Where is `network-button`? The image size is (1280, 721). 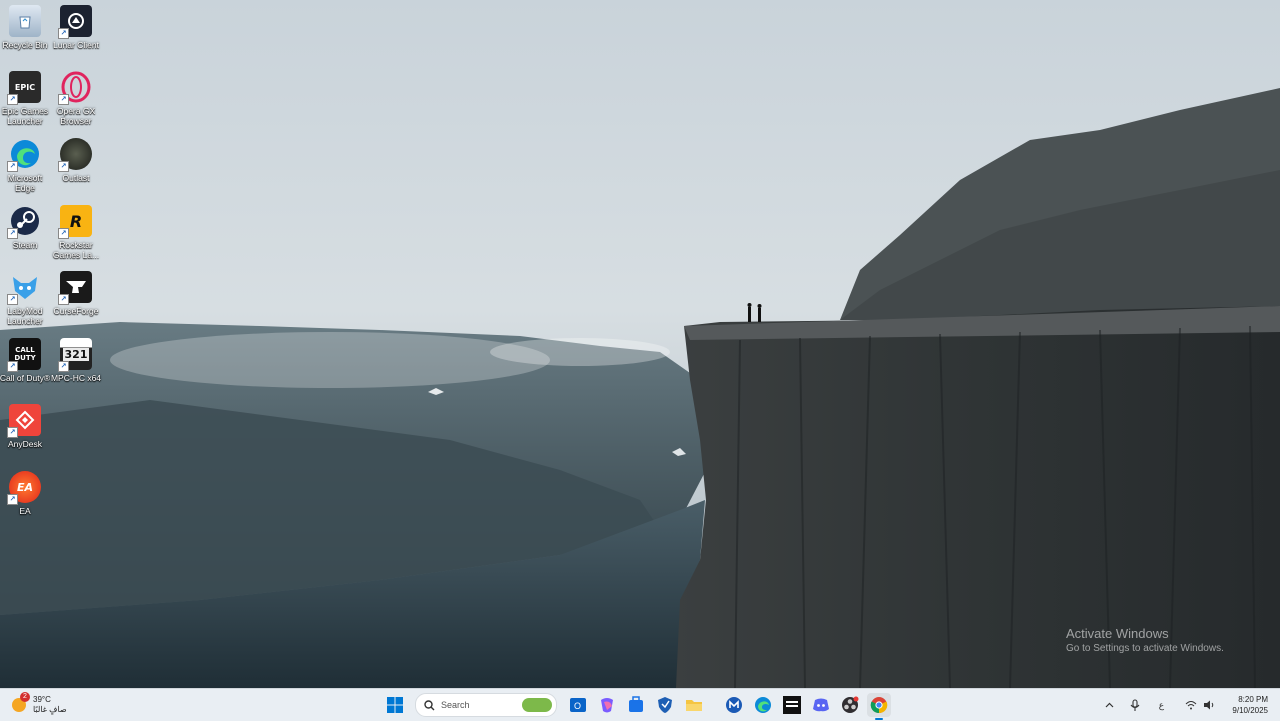
network-button is located at coordinates (1200, 705).